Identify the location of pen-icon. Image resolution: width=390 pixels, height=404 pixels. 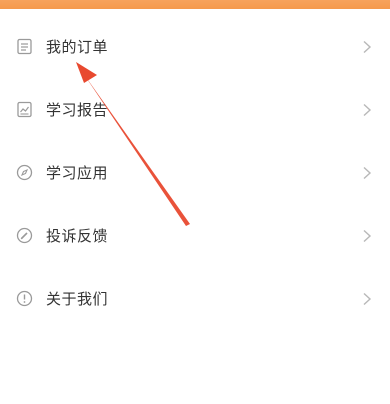
(24, 235).